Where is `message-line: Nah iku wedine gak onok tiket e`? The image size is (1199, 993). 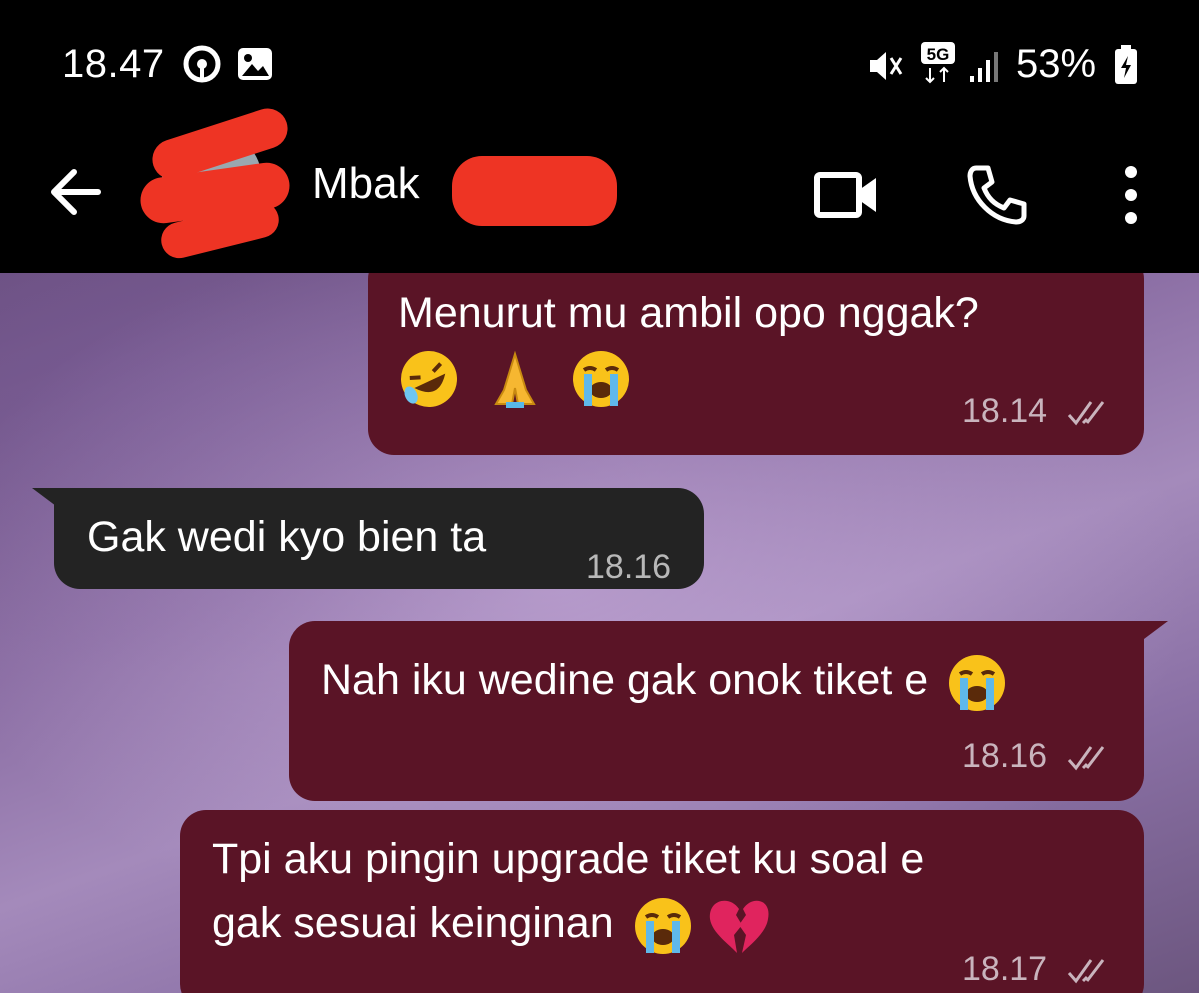
message-line: Nah iku wedine gak onok tiket e is located at coordinates (664, 682).